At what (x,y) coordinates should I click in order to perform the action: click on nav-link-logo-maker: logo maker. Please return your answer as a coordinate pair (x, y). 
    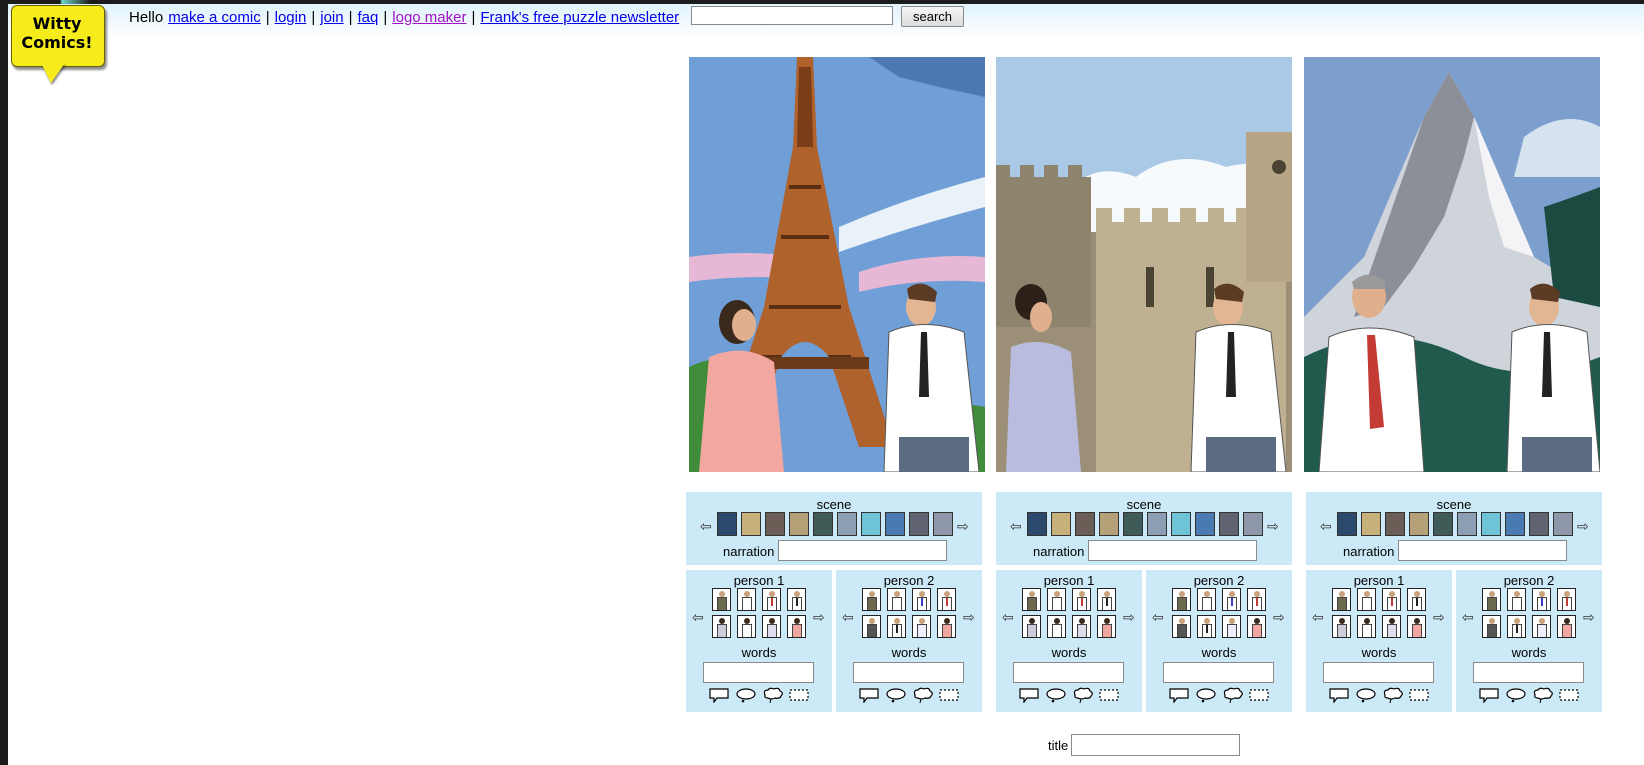
    Looking at the image, I should click on (429, 17).